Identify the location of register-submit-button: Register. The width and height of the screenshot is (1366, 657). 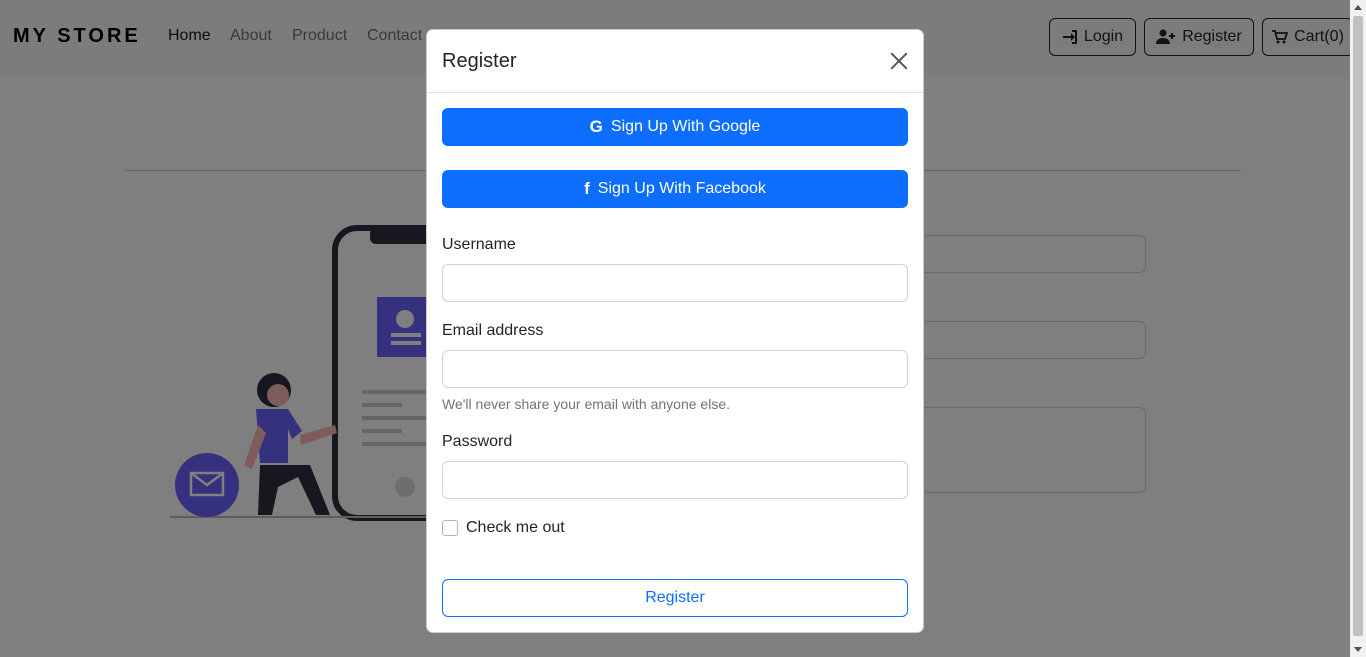
(675, 598).